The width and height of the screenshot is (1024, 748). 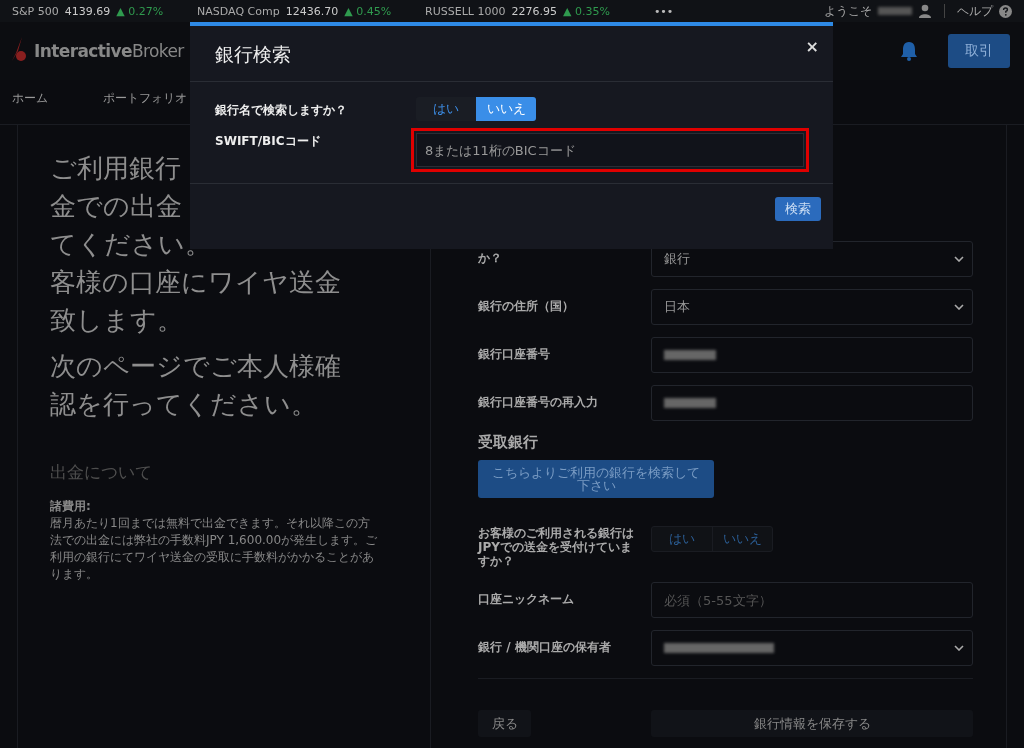 I want to click on input-field: 8または11桁のBICコード, so click(x=610, y=150).